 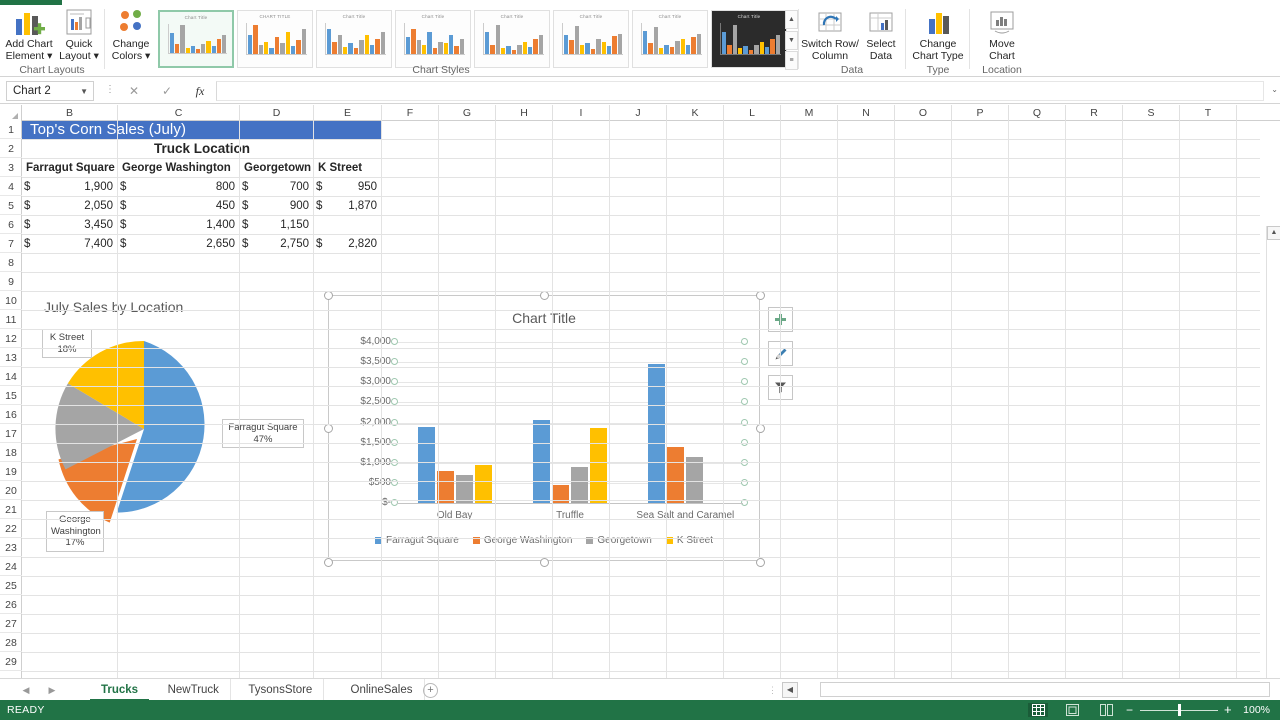 What do you see at coordinates (11, 301) in the screenshot?
I see `row-header-10: 10` at bounding box center [11, 301].